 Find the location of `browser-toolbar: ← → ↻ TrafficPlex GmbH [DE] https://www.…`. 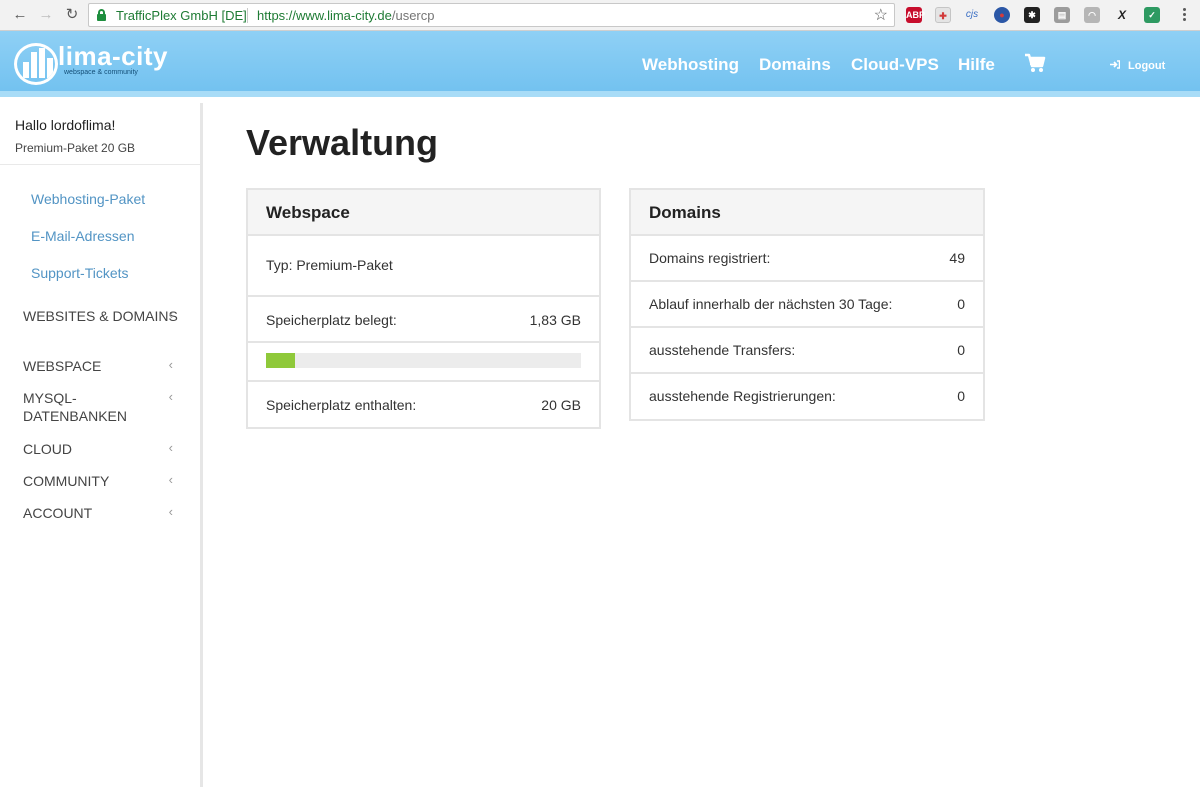

browser-toolbar: ← → ↻ TrafficPlex GmbH [DE] https://www.… is located at coordinates (600, 15).